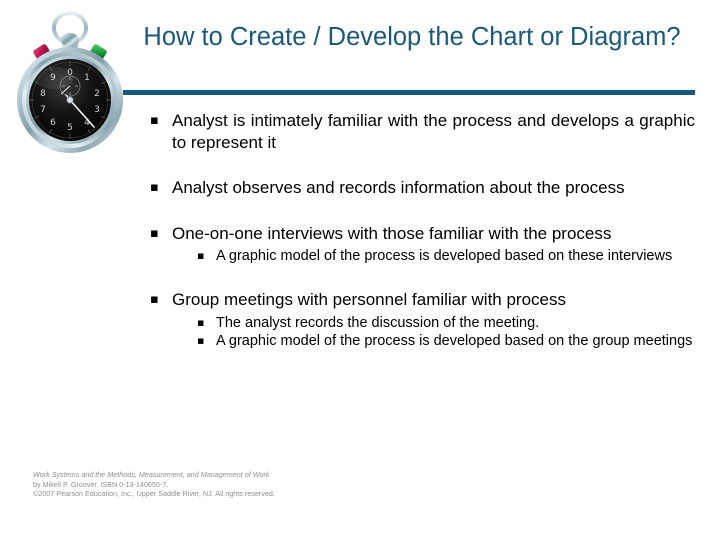 The height and width of the screenshot is (540, 720). What do you see at coordinates (409, 92) in the screenshot?
I see `title-divider-rule` at bounding box center [409, 92].